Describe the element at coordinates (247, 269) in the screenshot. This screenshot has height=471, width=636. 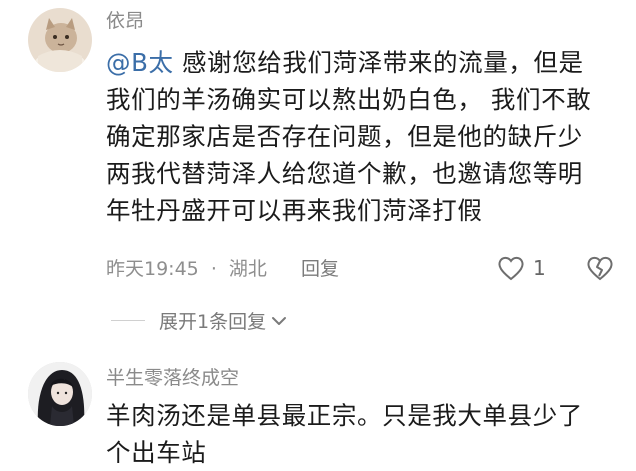
I see `location: 湖北` at that location.